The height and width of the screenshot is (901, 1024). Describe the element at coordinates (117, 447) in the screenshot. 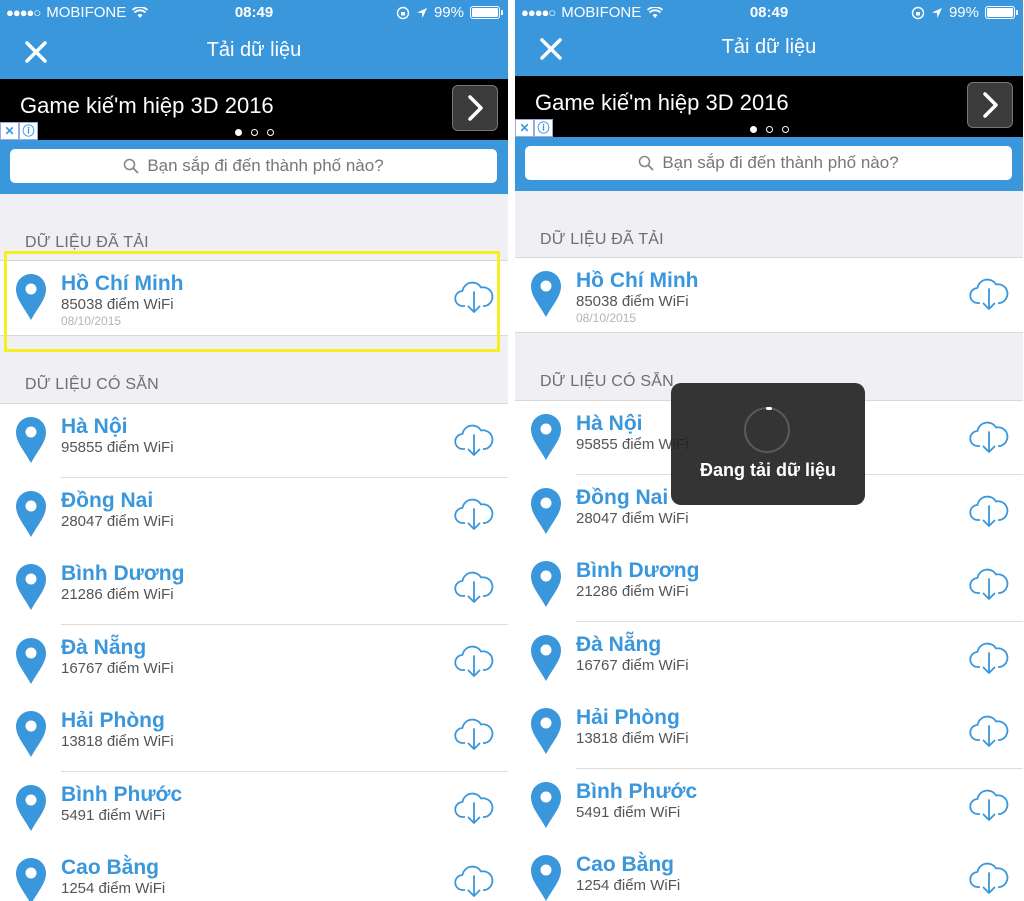

I see `wifi-count: 95855 điểm WiFi` at that location.